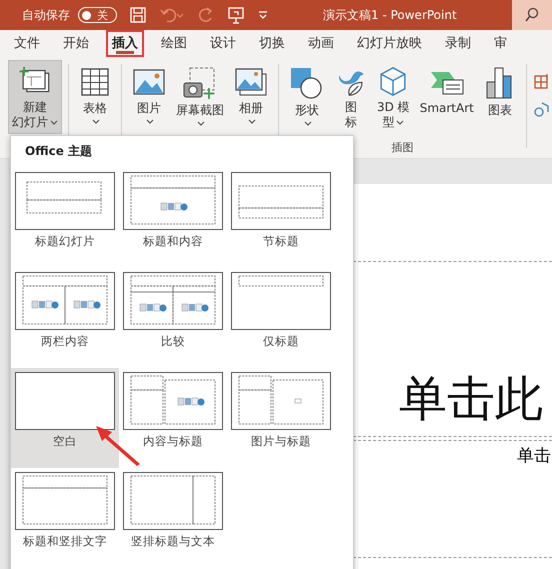 Image resolution: width=552 pixels, height=569 pixels. What do you see at coordinates (46, 15) in the screenshot?
I see `autosave-label: 自动保存` at bounding box center [46, 15].